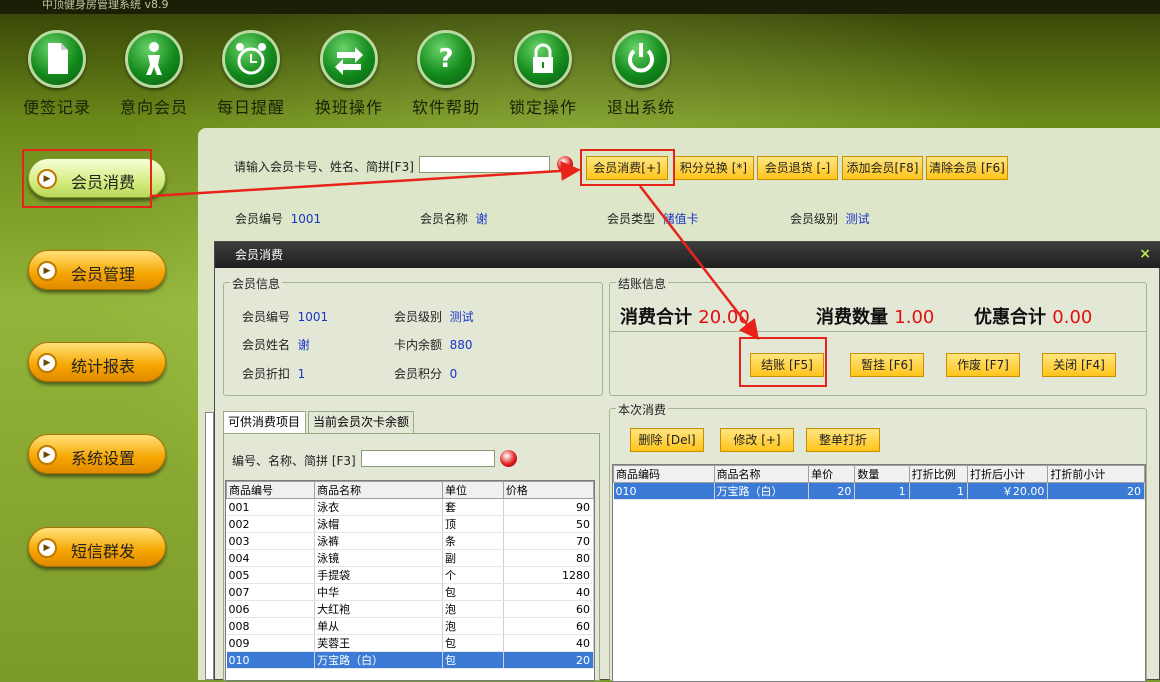  I want to click on arrow-to-consume, so click(366, 179).